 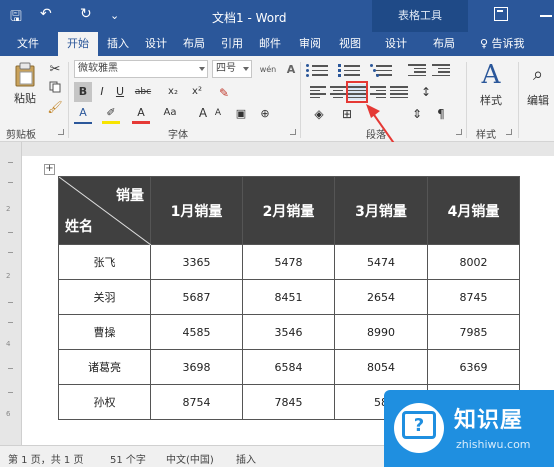 I want to click on name-cell: 诸葛亮, so click(x=104, y=367).